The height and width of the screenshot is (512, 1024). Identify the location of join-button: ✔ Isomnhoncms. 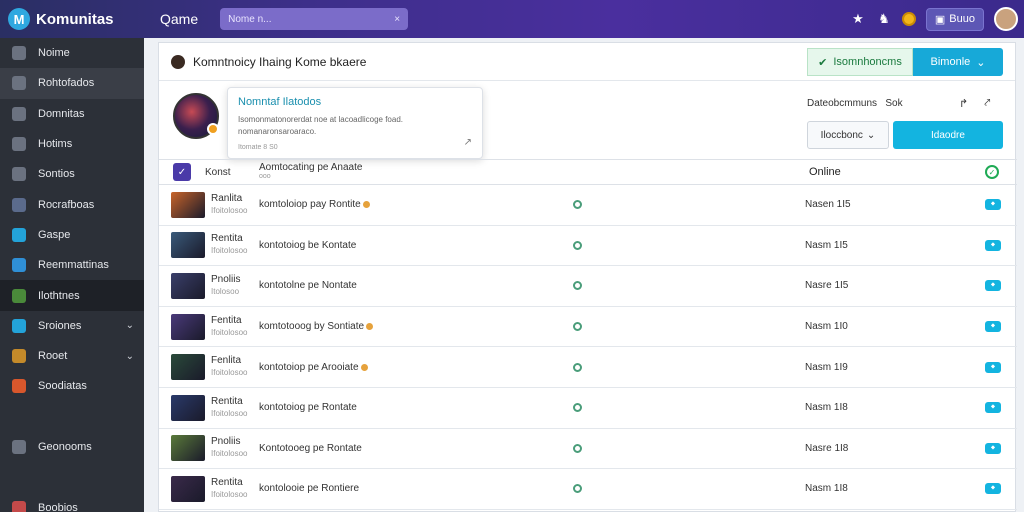
(860, 62).